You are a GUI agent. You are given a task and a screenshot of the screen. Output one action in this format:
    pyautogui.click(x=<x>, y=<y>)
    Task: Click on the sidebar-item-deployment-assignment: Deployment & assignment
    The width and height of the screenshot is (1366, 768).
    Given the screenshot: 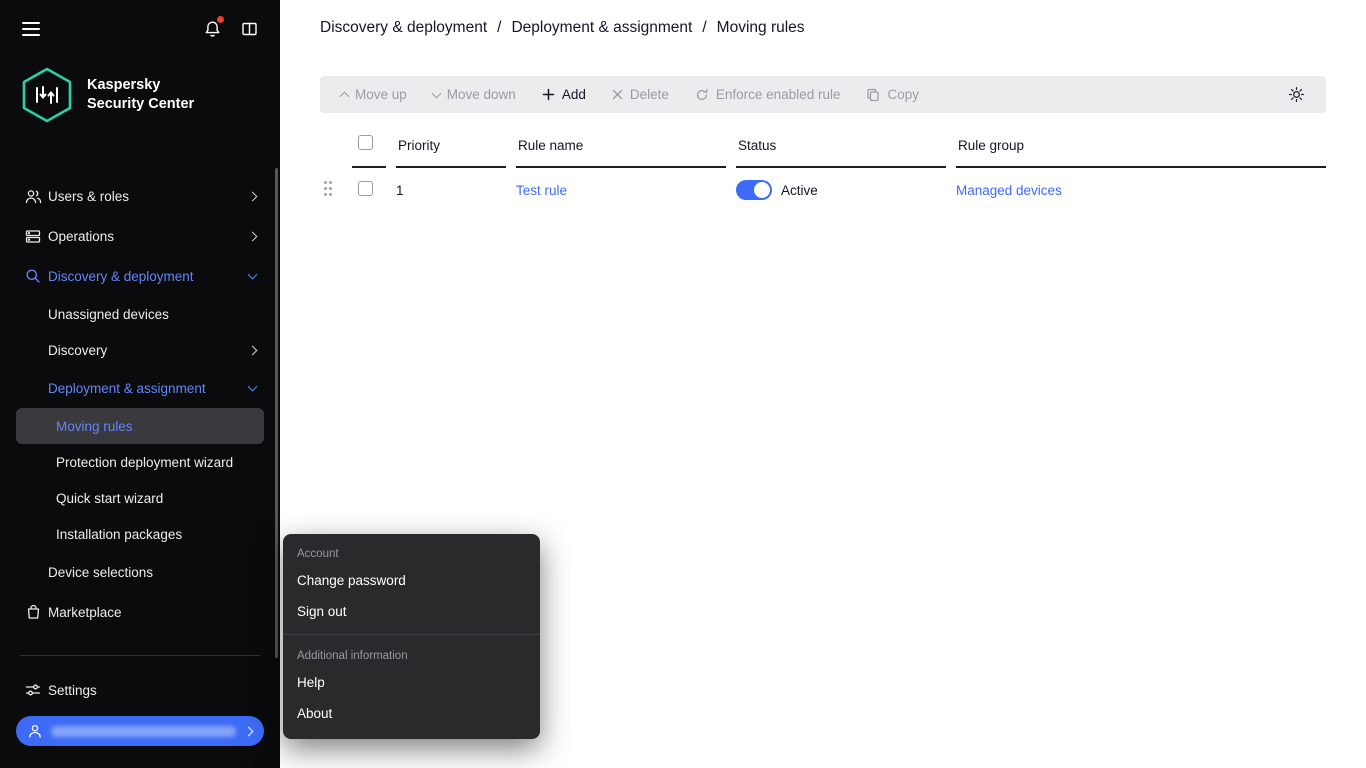 What is the action you would take?
    pyautogui.click(x=140, y=388)
    